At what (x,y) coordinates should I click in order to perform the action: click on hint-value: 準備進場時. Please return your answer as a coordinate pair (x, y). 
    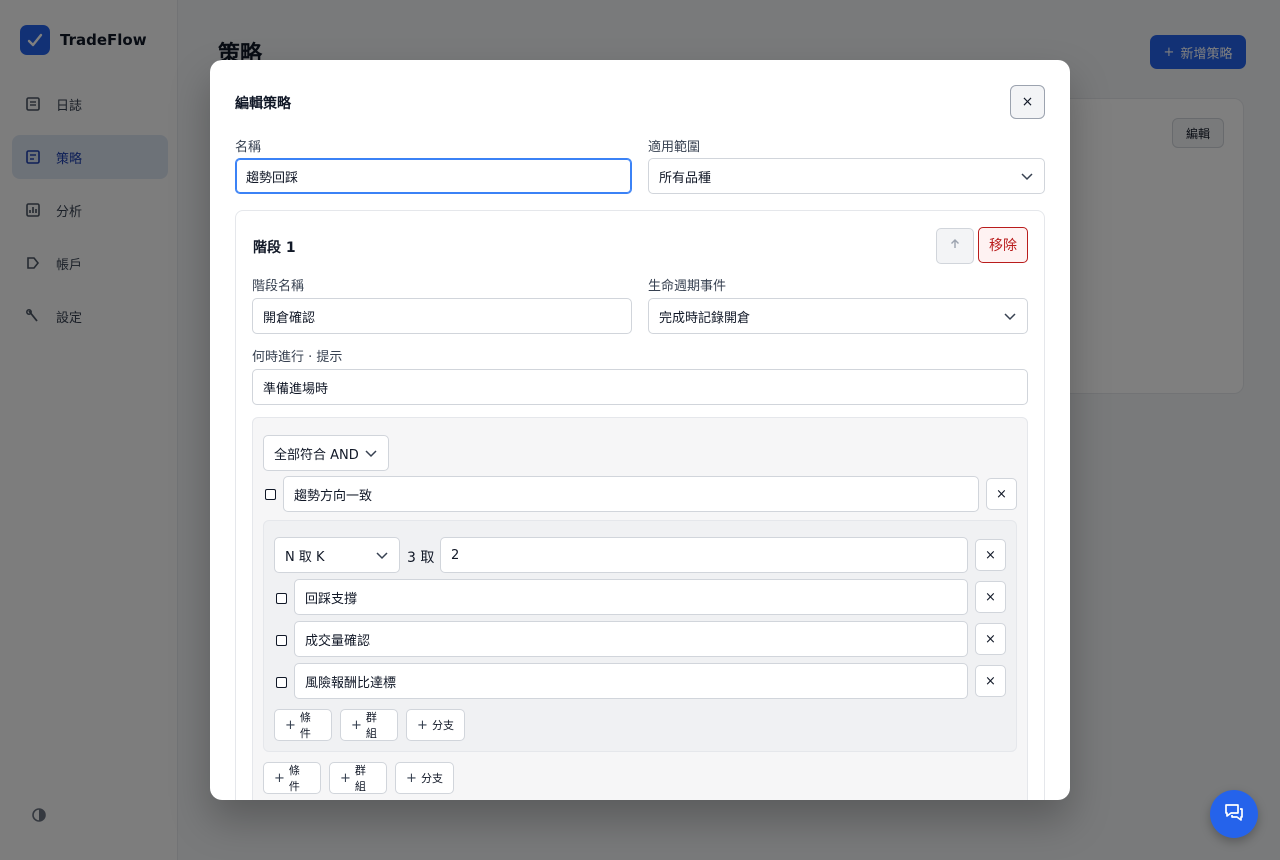
    Looking at the image, I should click on (296, 389).